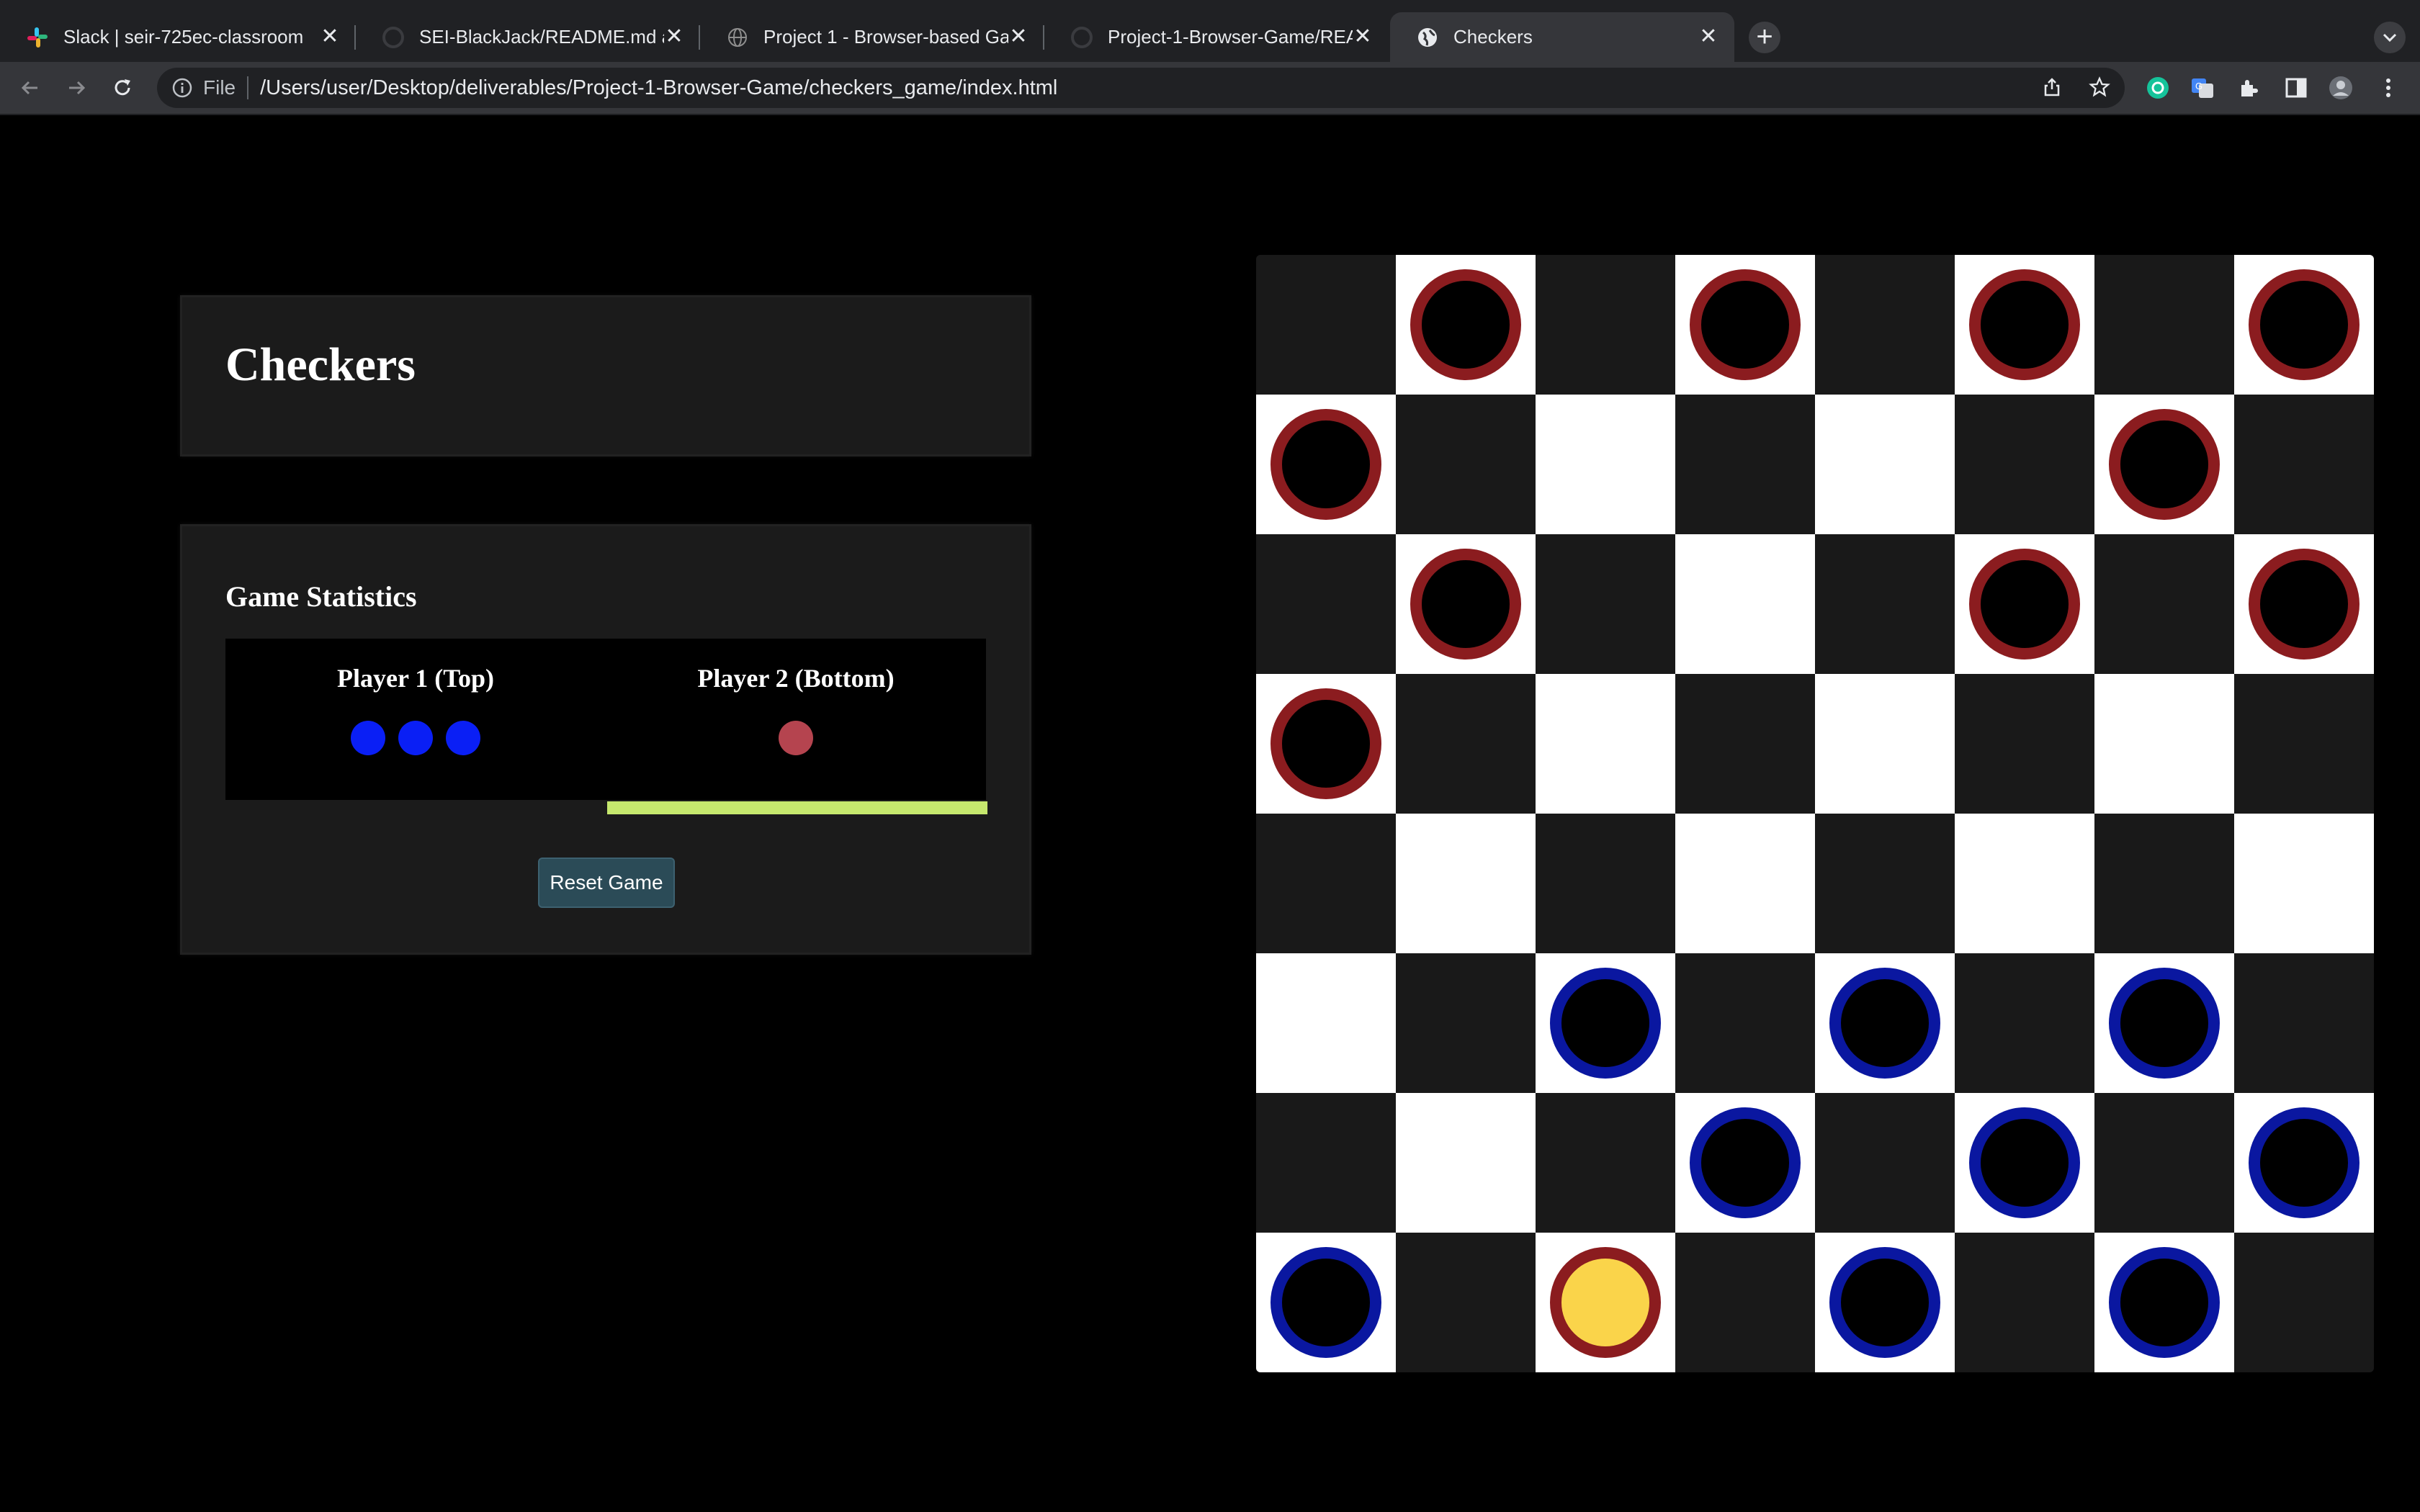  I want to click on tab-blackjack-readme: SEI-BlackJack/README.md at m ✕, so click(528, 37).